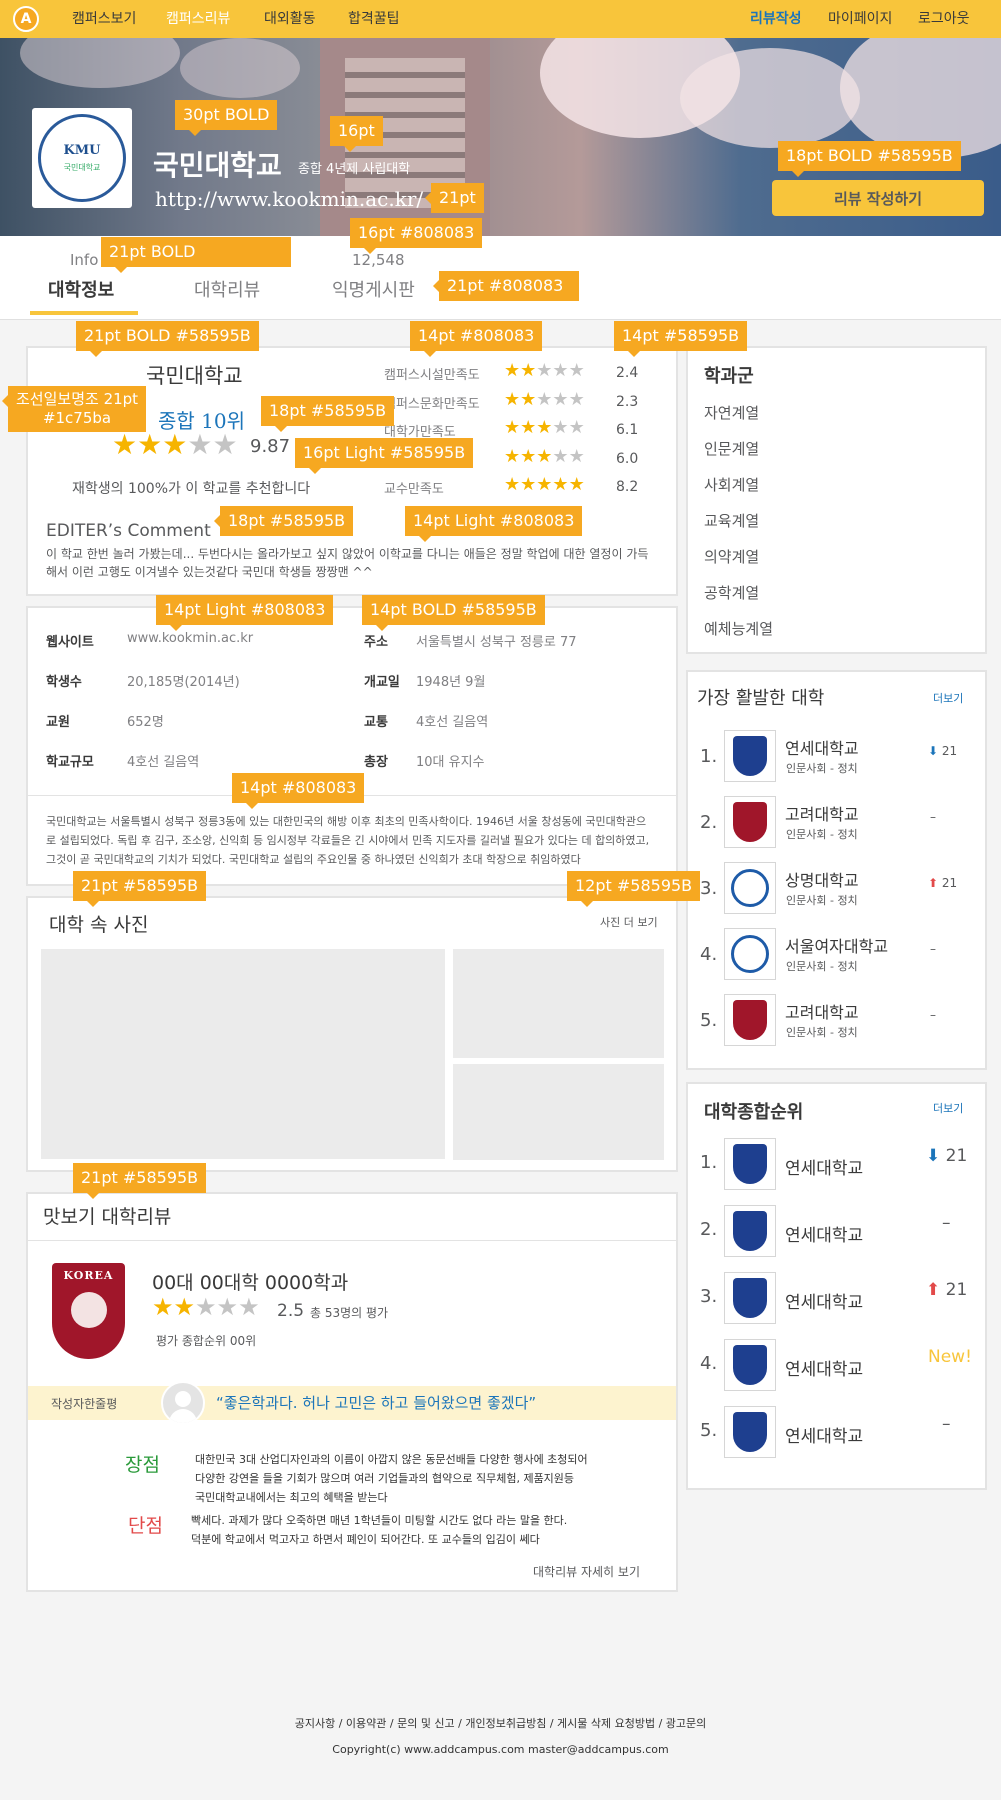  I want to click on detail-label: 학생수, so click(64, 682).